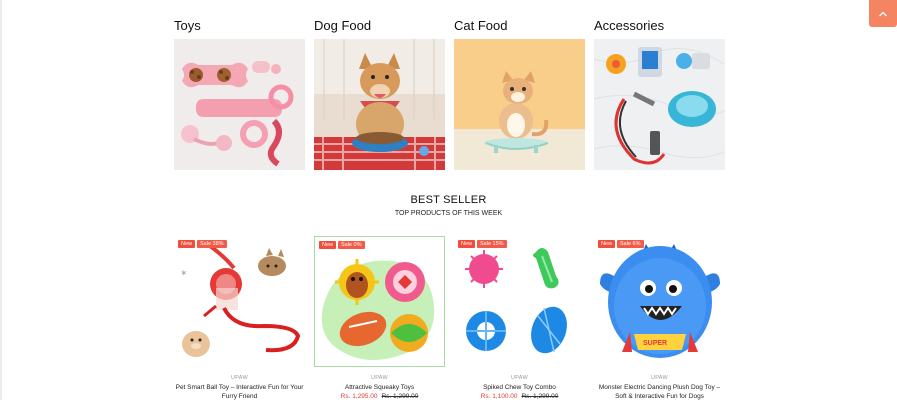 The height and width of the screenshot is (400, 897). What do you see at coordinates (359, 396) in the screenshot?
I see `sale-price: Rs. 1,295.00` at bounding box center [359, 396].